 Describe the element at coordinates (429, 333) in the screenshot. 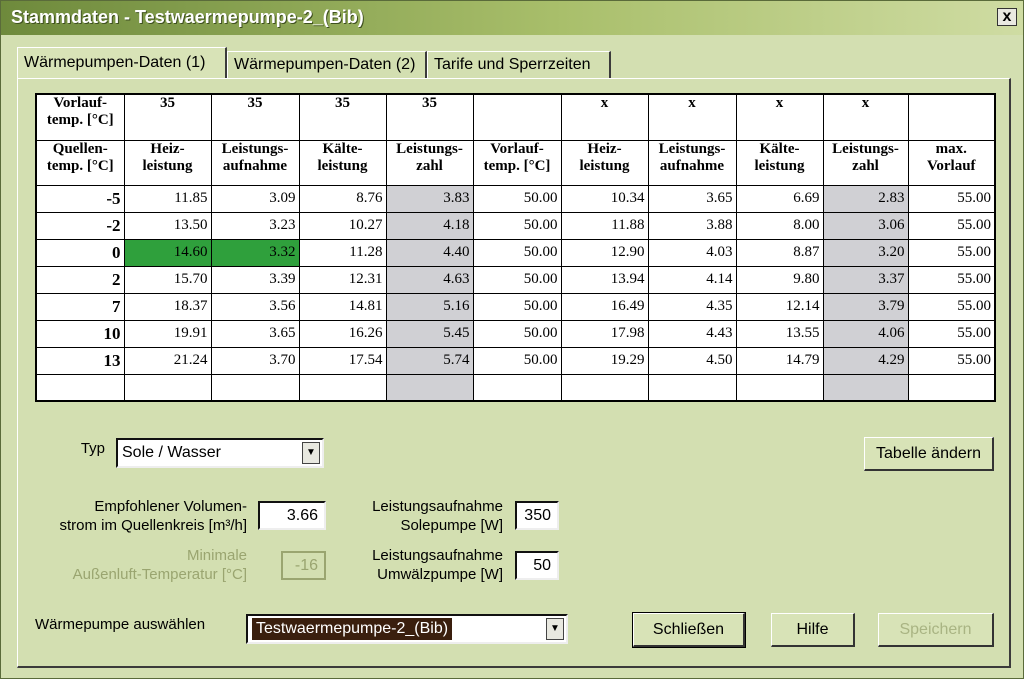

I see `table-cell: 5.45` at that location.